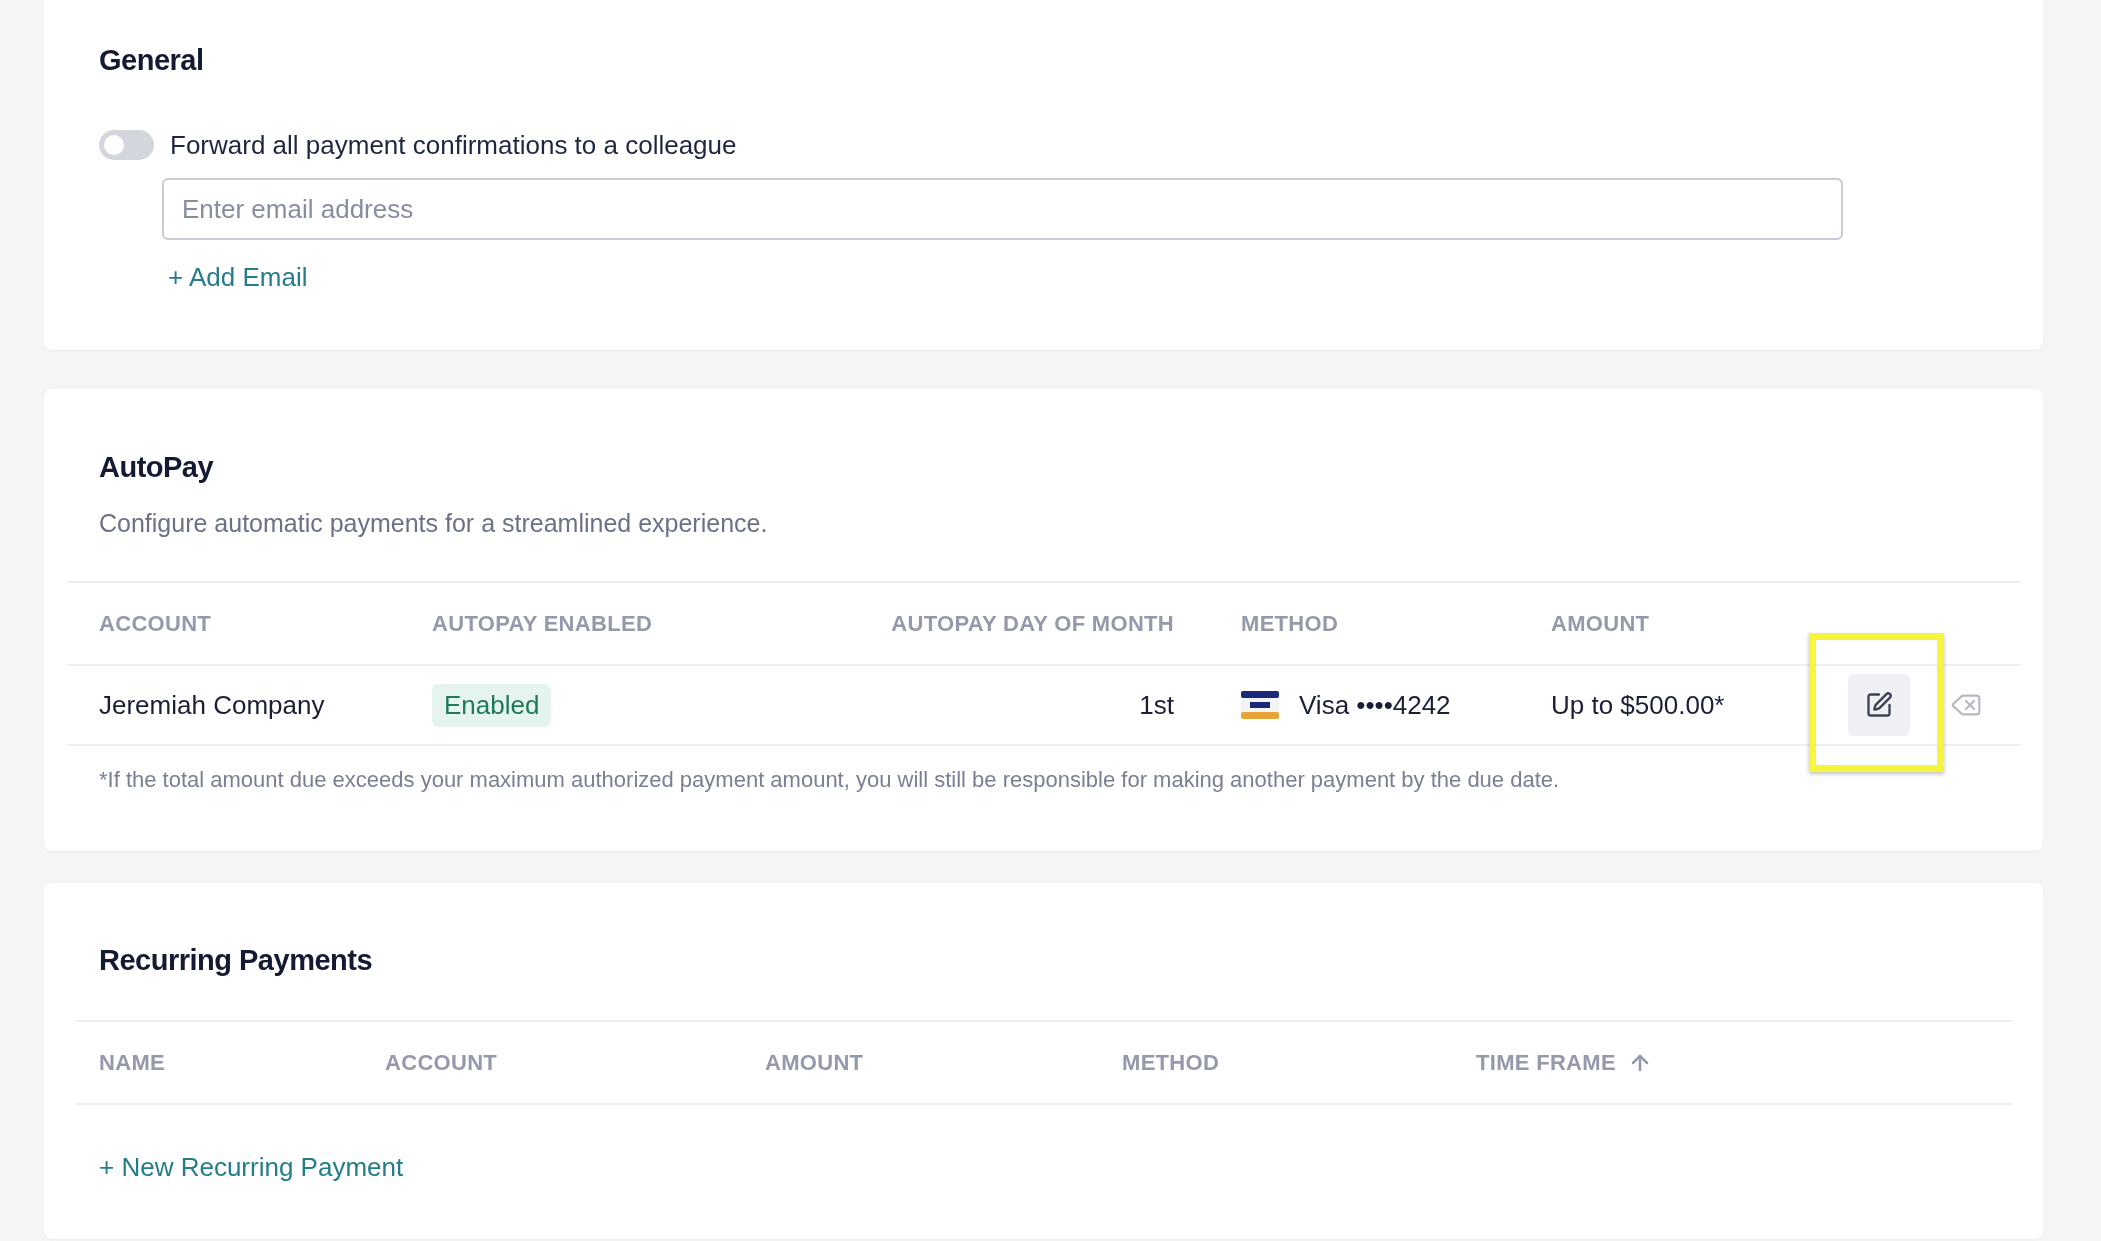 The image size is (2101, 1241). Describe the element at coordinates (126, 145) in the screenshot. I see `toggle-switch` at that location.